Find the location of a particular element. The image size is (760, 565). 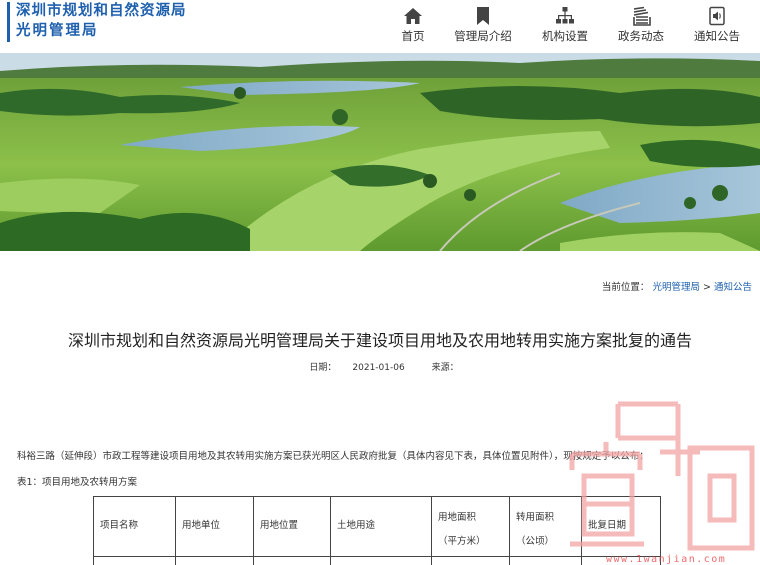

org-chart-icon is located at coordinates (565, 15).